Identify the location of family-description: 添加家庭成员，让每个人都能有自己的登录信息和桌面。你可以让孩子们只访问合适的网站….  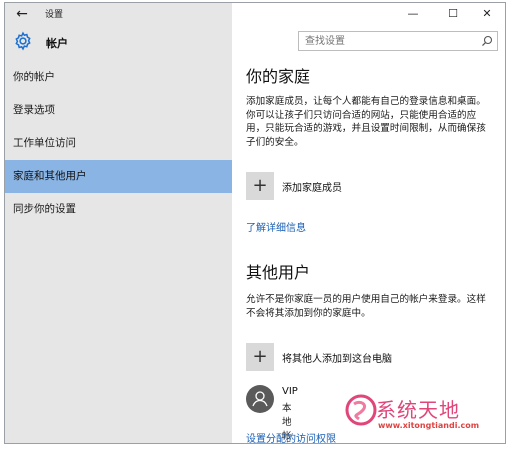
(366, 122).